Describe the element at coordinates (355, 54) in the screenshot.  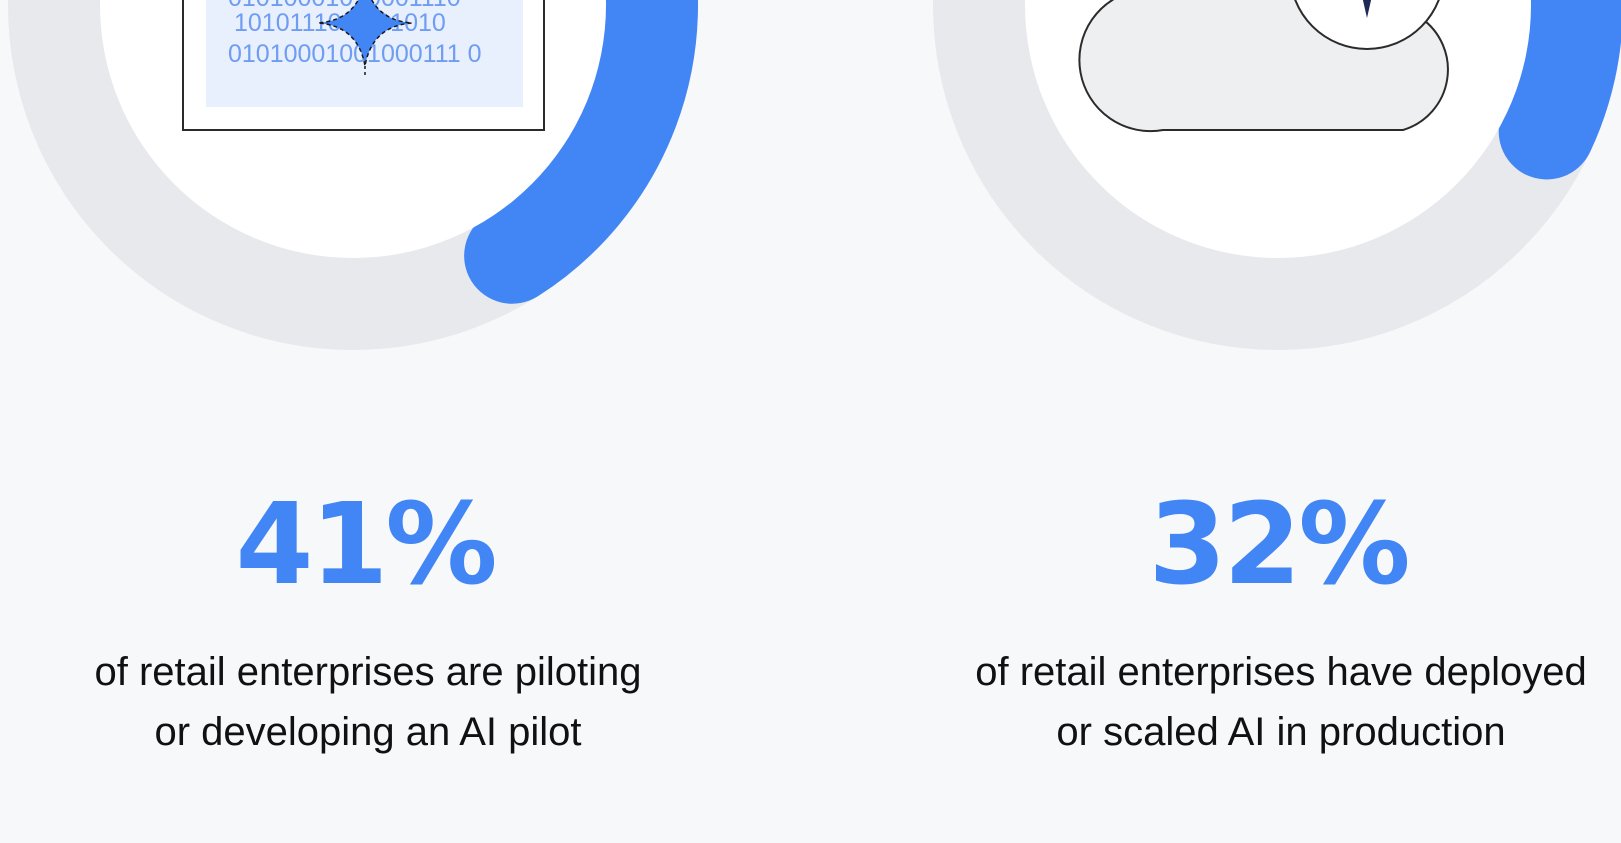
I see `binary-line-3: 01010001001000111 0` at that location.